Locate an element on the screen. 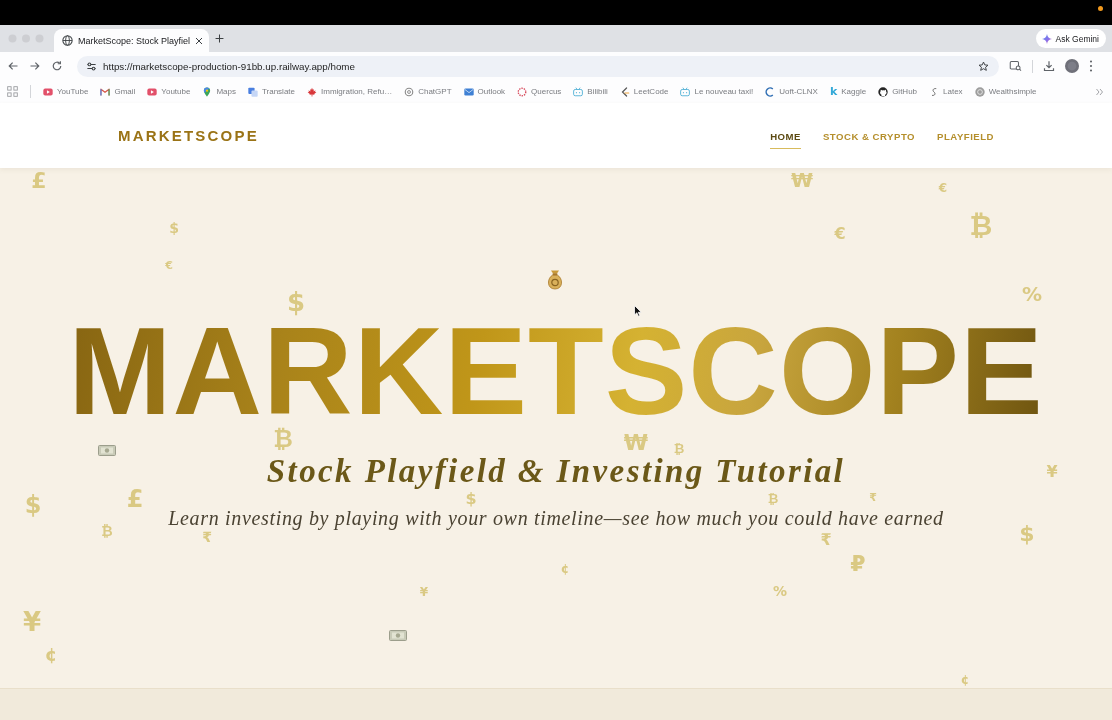 The height and width of the screenshot is (720, 1112). bookmark: Translate is located at coordinates (271, 91).